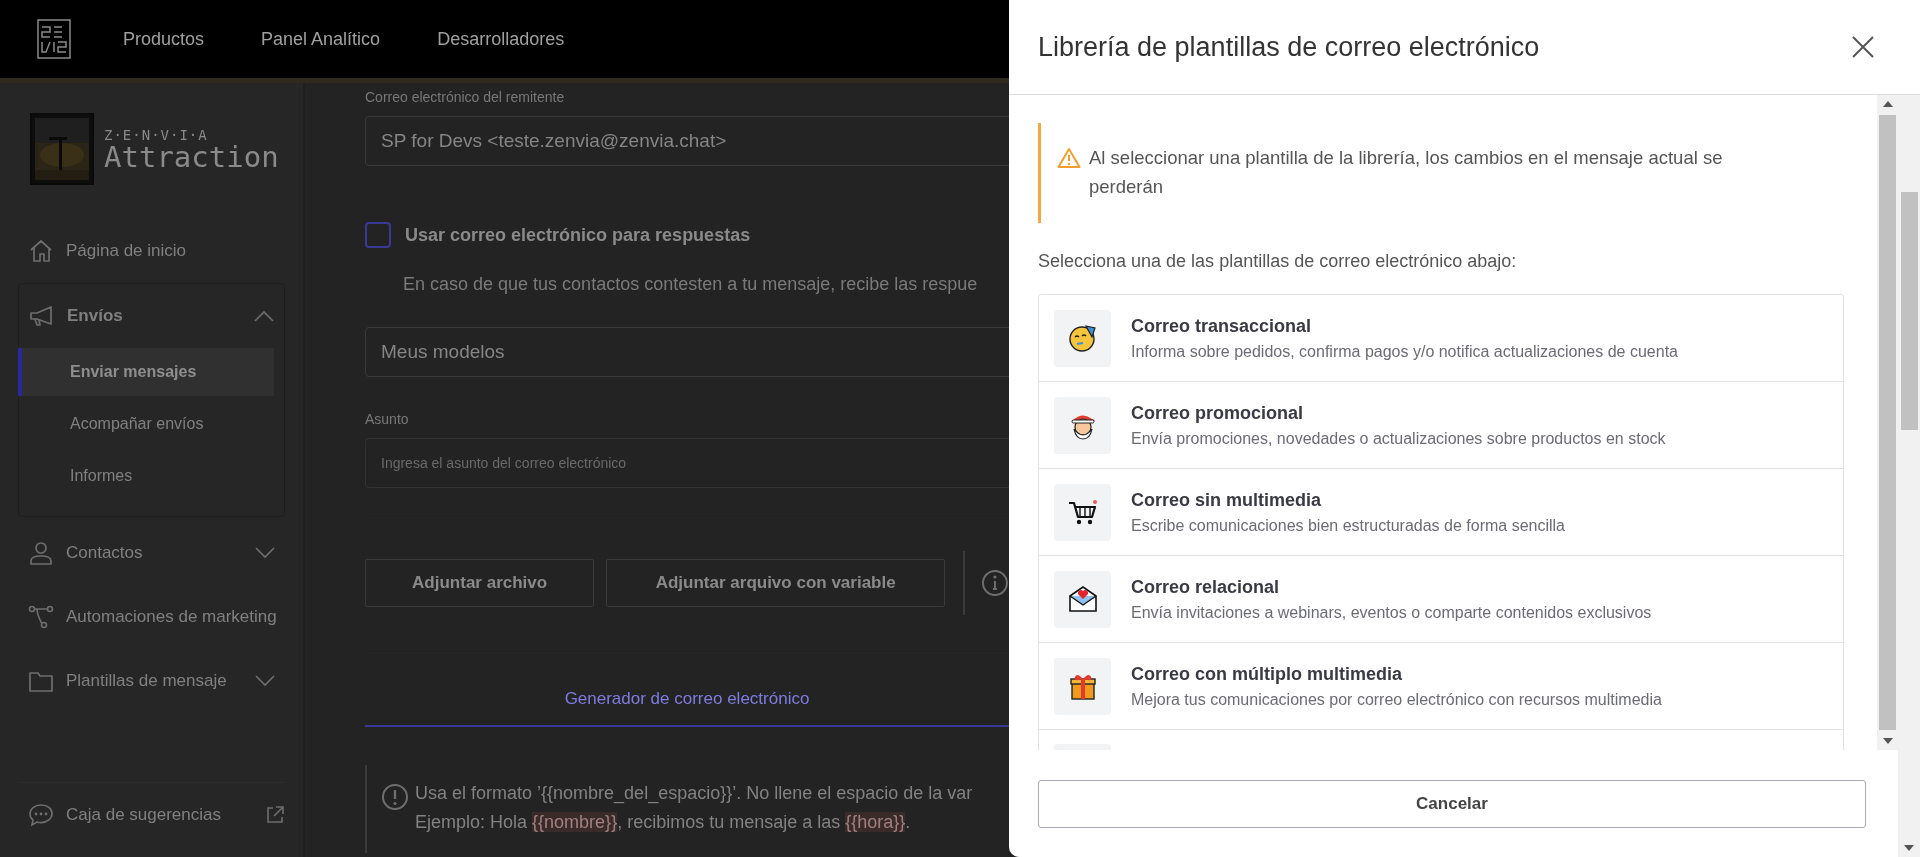 Image resolution: width=1920 pixels, height=857 pixels. I want to click on sender-field: SP for Devs <teste.zenvia@zenvia.chat>, so click(687, 141).